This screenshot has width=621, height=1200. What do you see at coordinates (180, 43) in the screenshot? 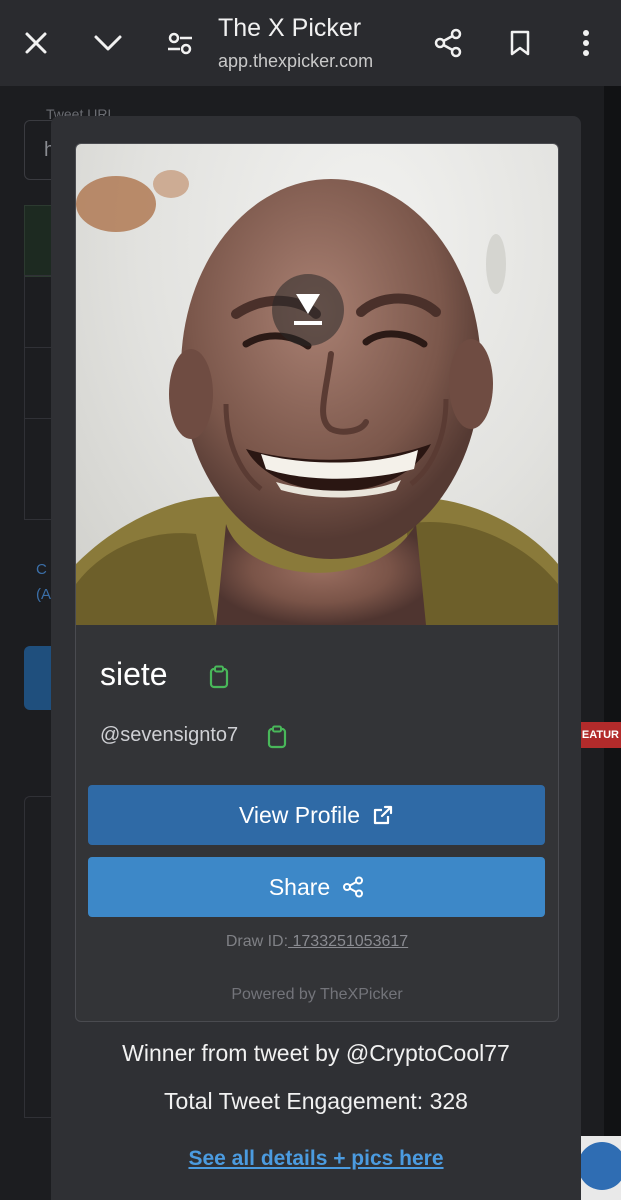
I see `page-settings-icon` at bounding box center [180, 43].